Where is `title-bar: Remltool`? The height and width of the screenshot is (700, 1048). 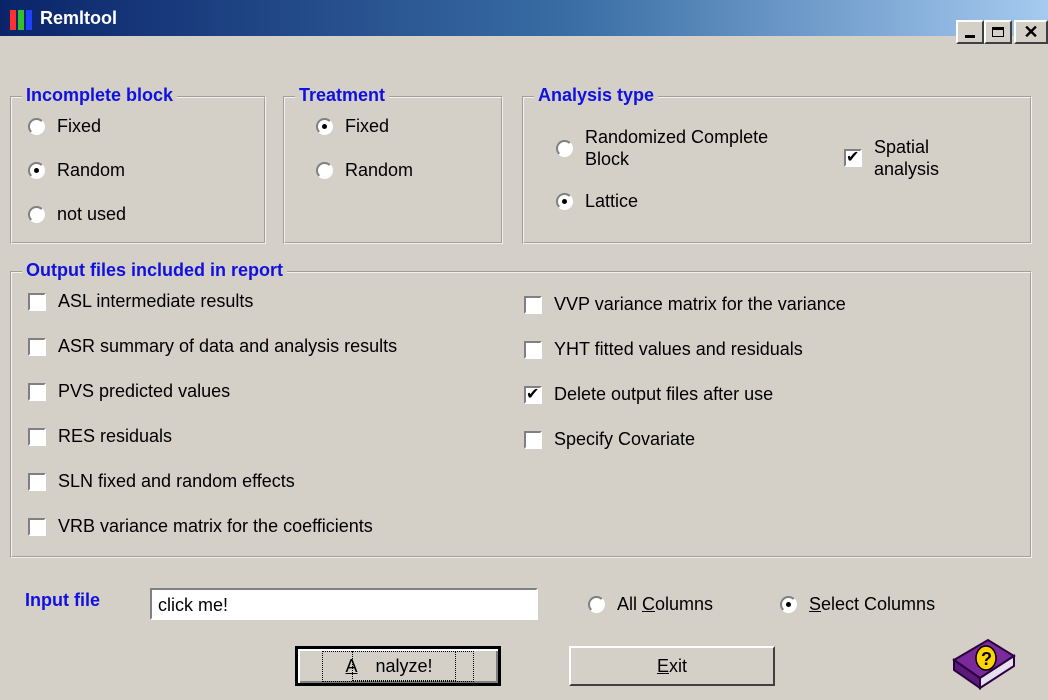
title-bar: Remltool is located at coordinates (524, 18).